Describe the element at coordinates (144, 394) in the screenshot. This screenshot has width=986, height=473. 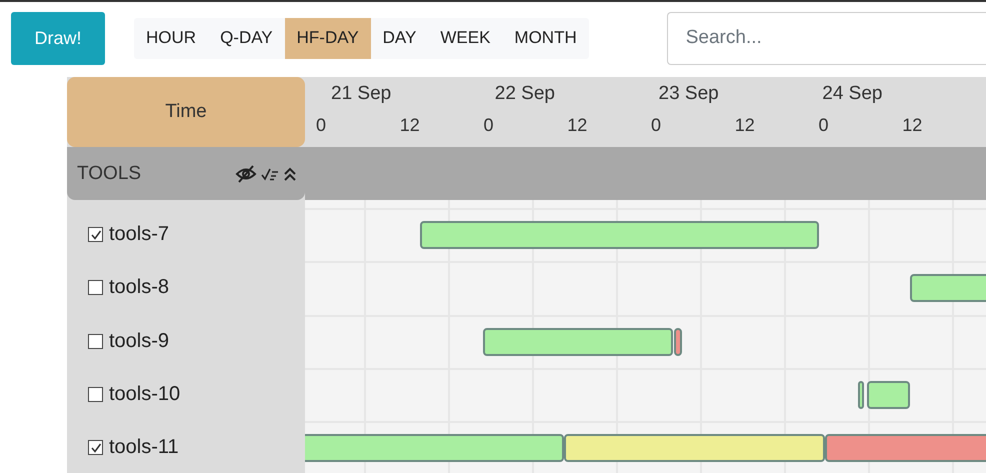
I see `row-label: tools-10` at that location.